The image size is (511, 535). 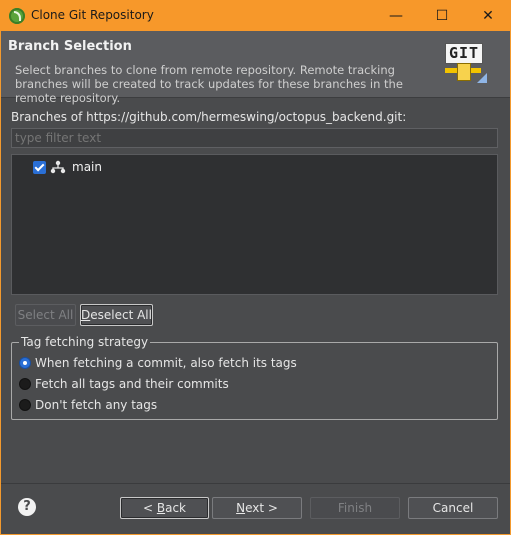 I want to click on next-button: Next >, so click(x=257, y=508).